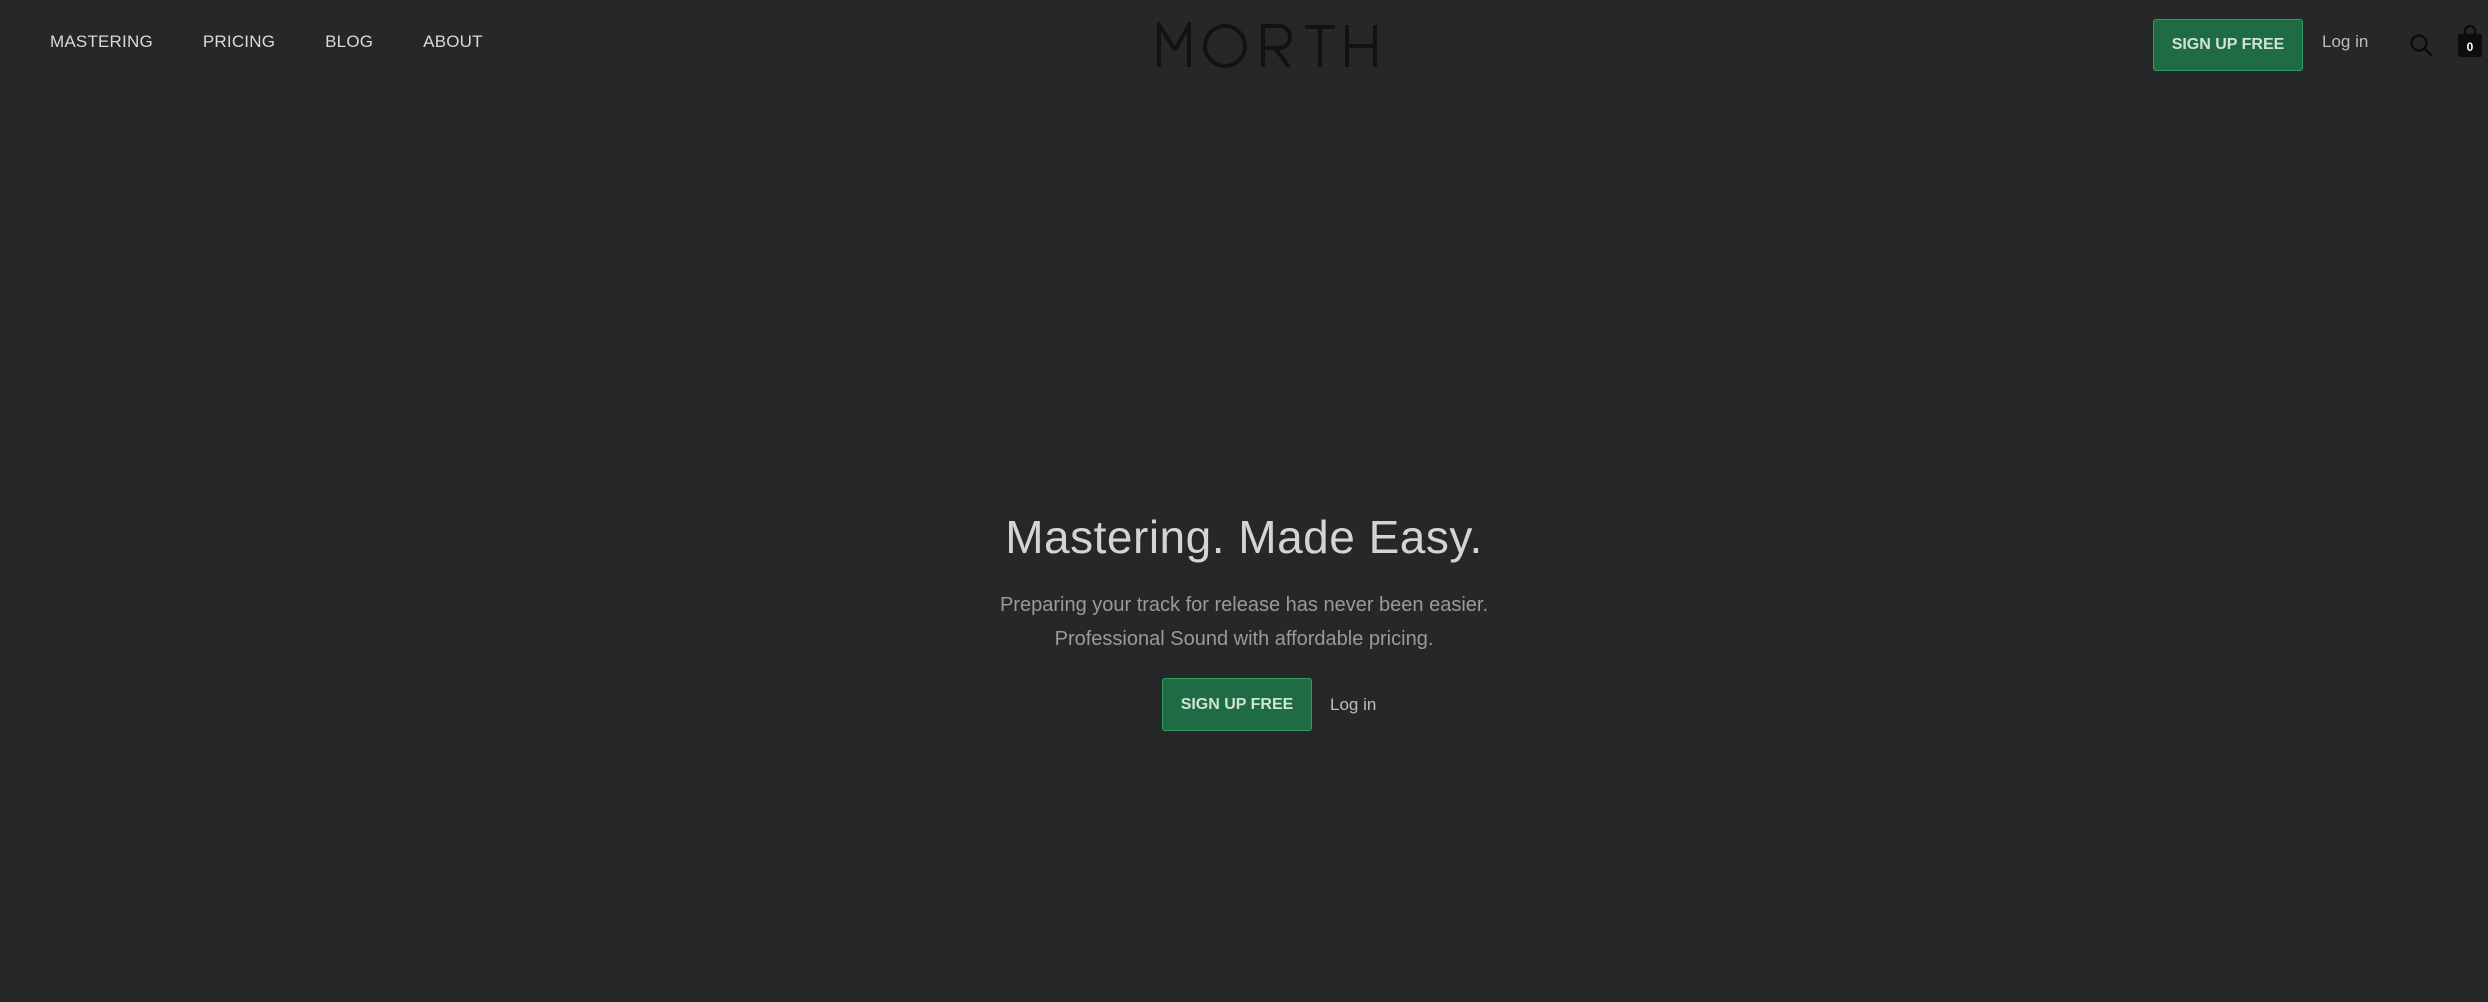 This screenshot has height=1002, width=2488. I want to click on cart-button: 0, so click(2470, 41).